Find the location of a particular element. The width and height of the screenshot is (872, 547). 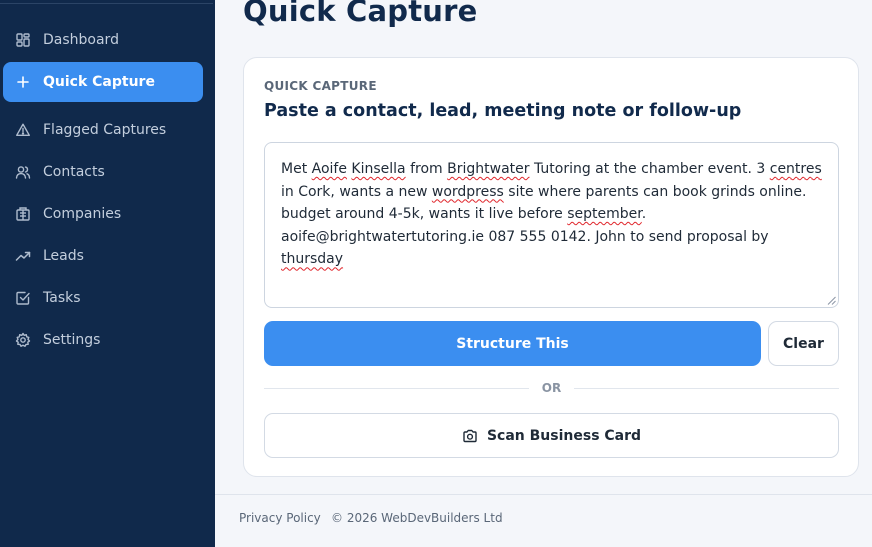

checkbox-icon is located at coordinates (23, 298).